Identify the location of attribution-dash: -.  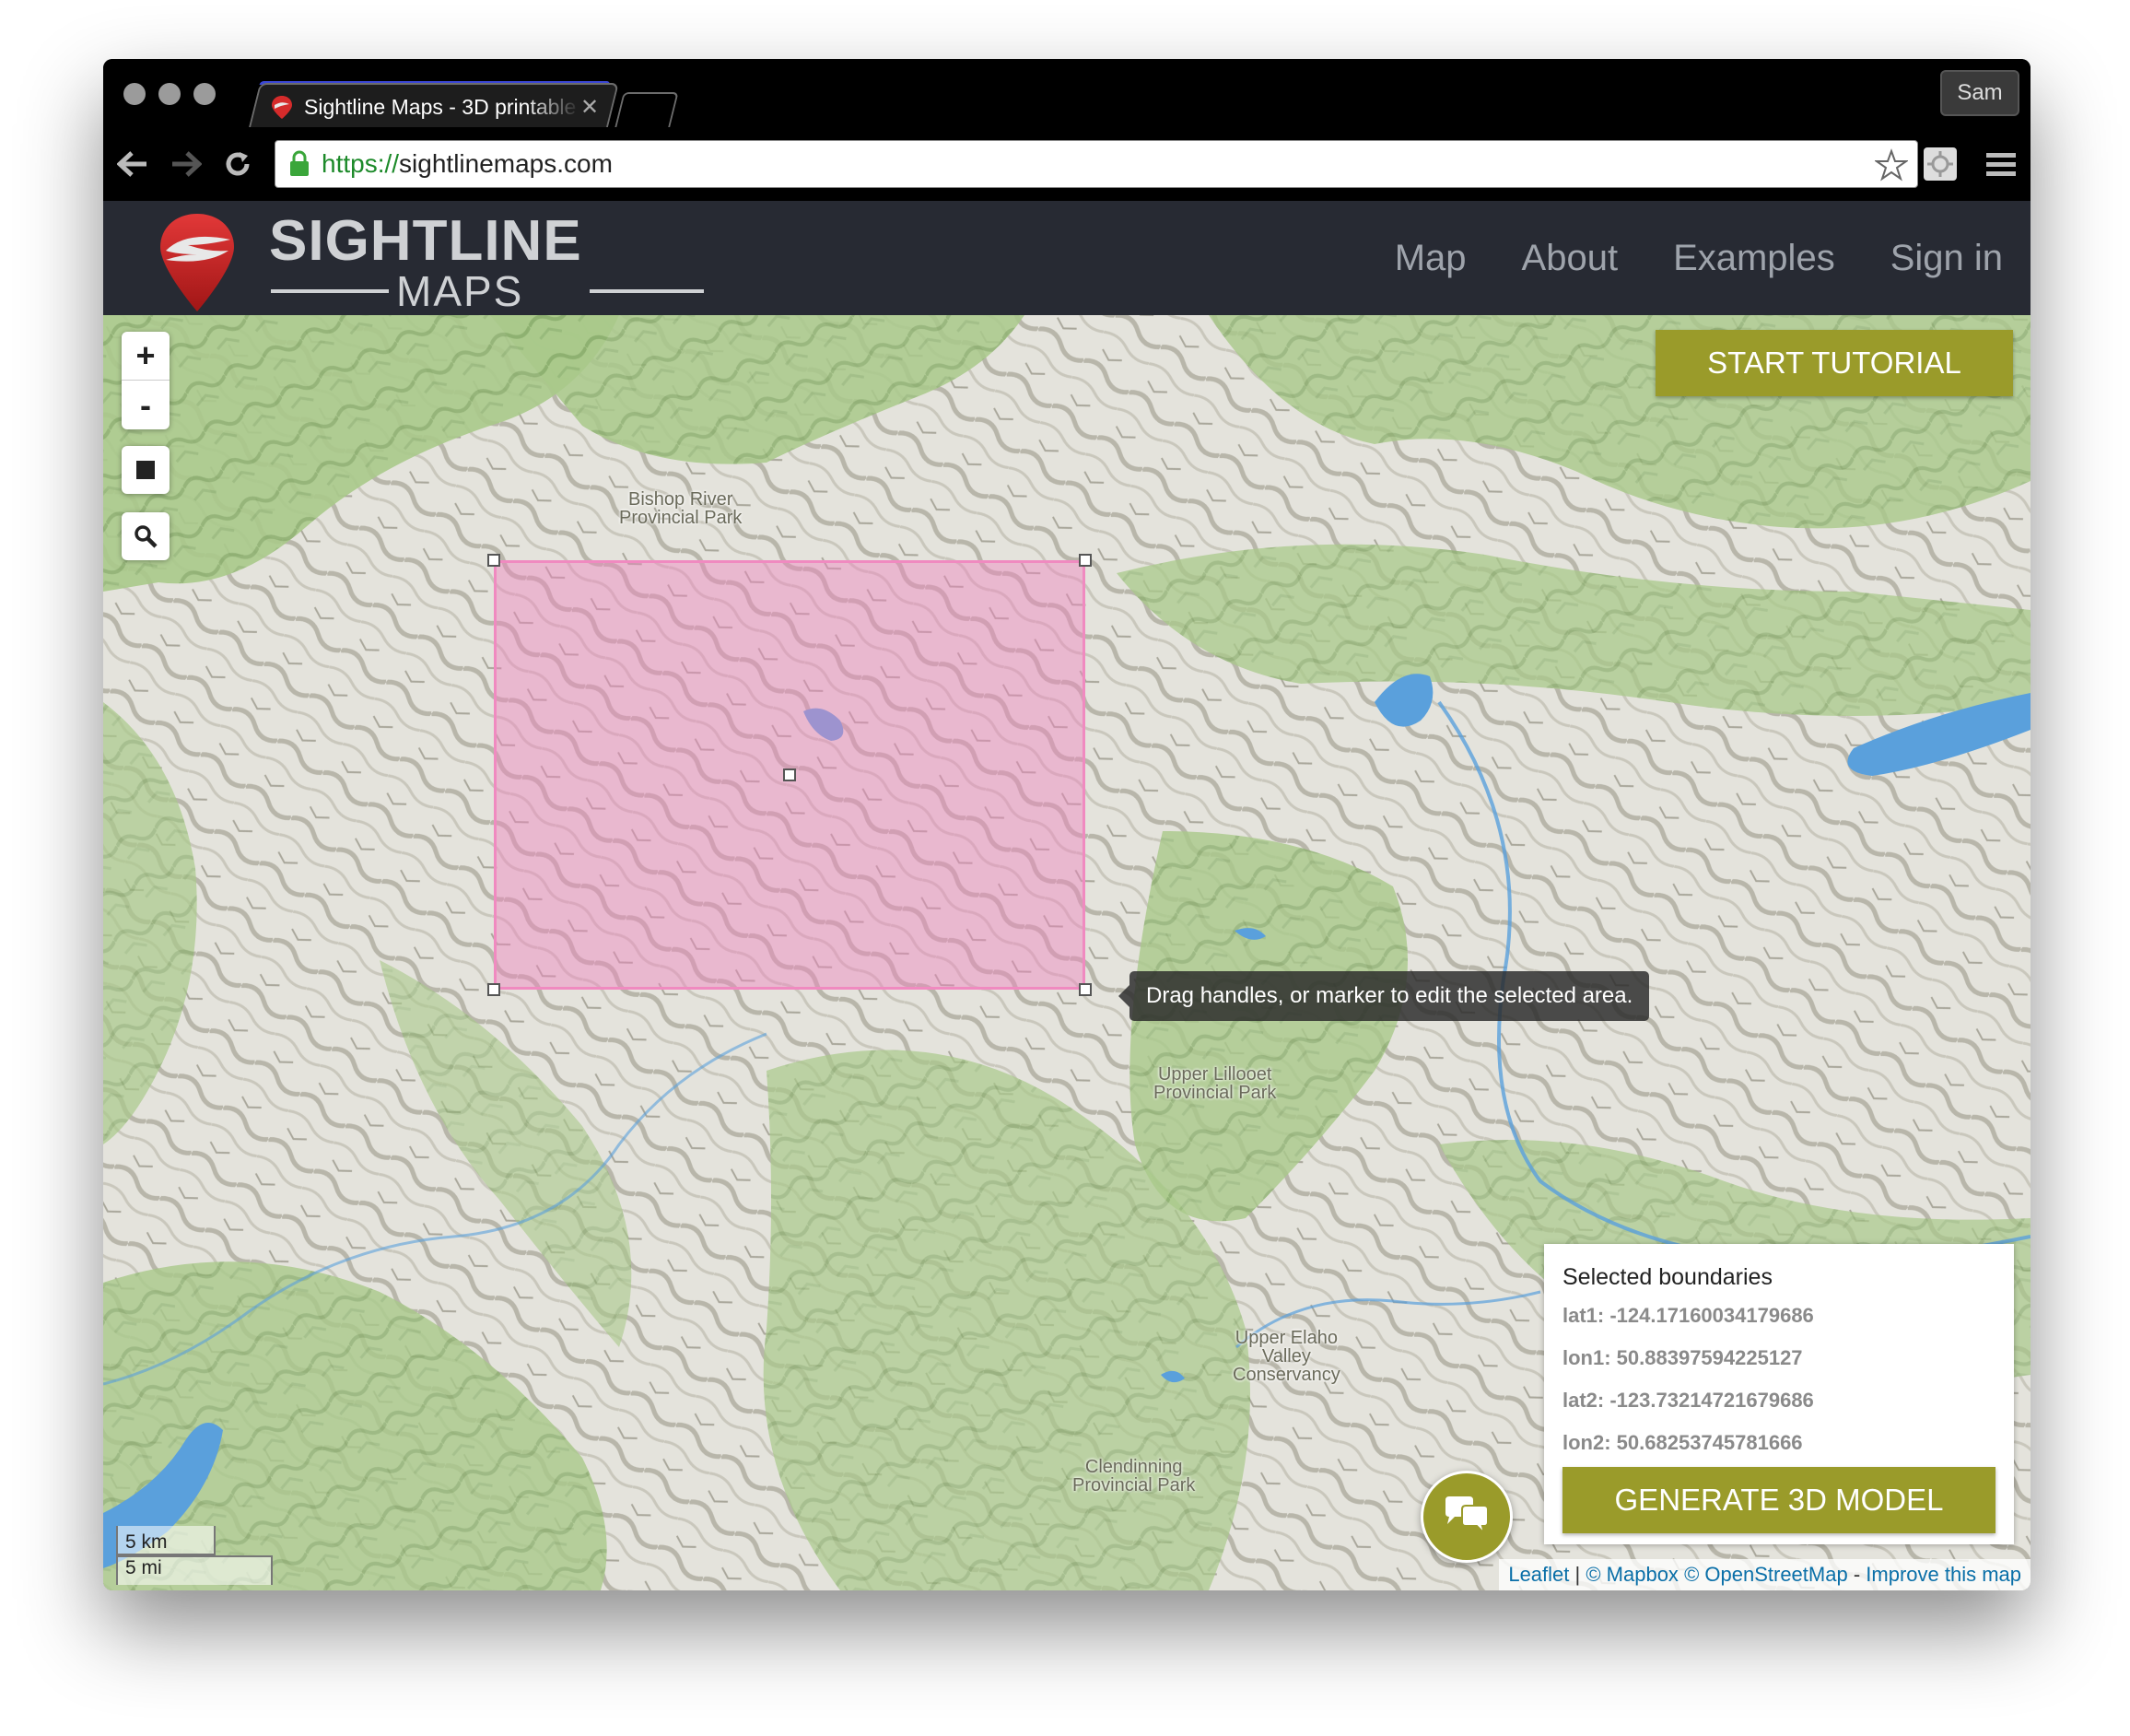
(1857, 1575).